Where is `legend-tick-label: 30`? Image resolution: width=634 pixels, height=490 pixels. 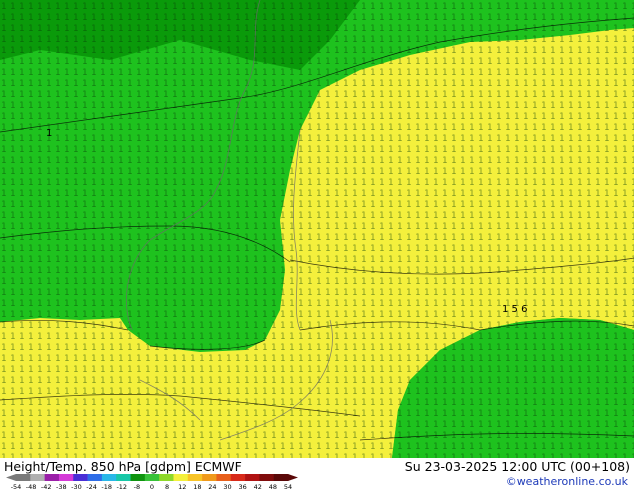 legend-tick-label: 30 is located at coordinates (227, 486).